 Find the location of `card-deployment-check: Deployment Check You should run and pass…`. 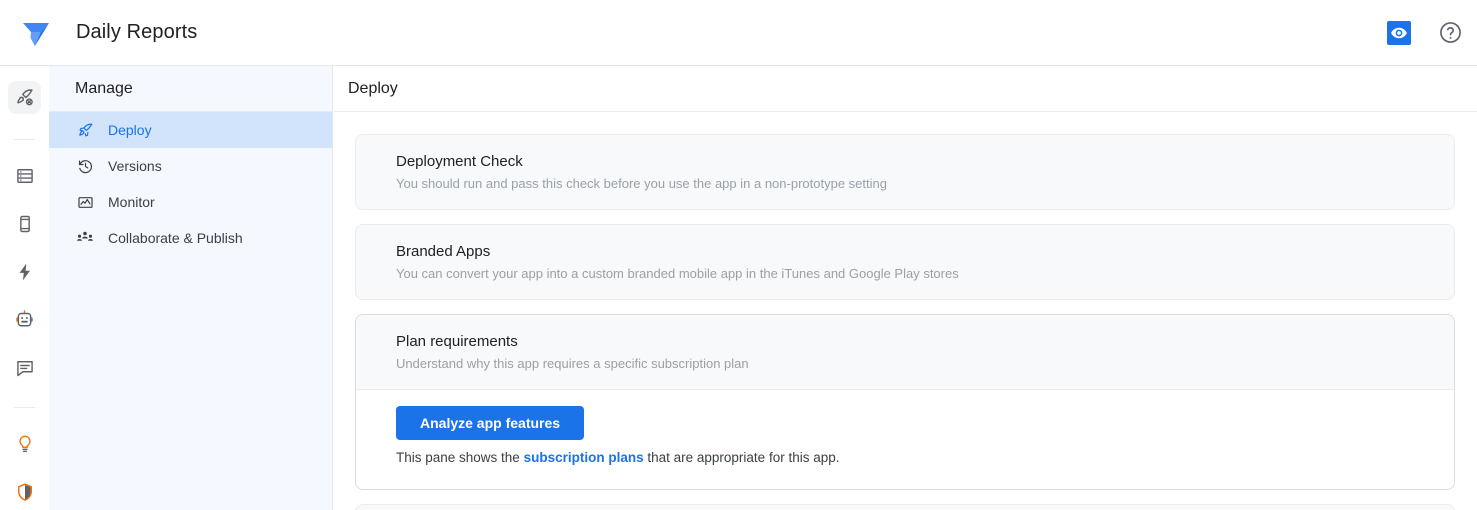

card-deployment-check: Deployment Check You should run and pass… is located at coordinates (905, 172).